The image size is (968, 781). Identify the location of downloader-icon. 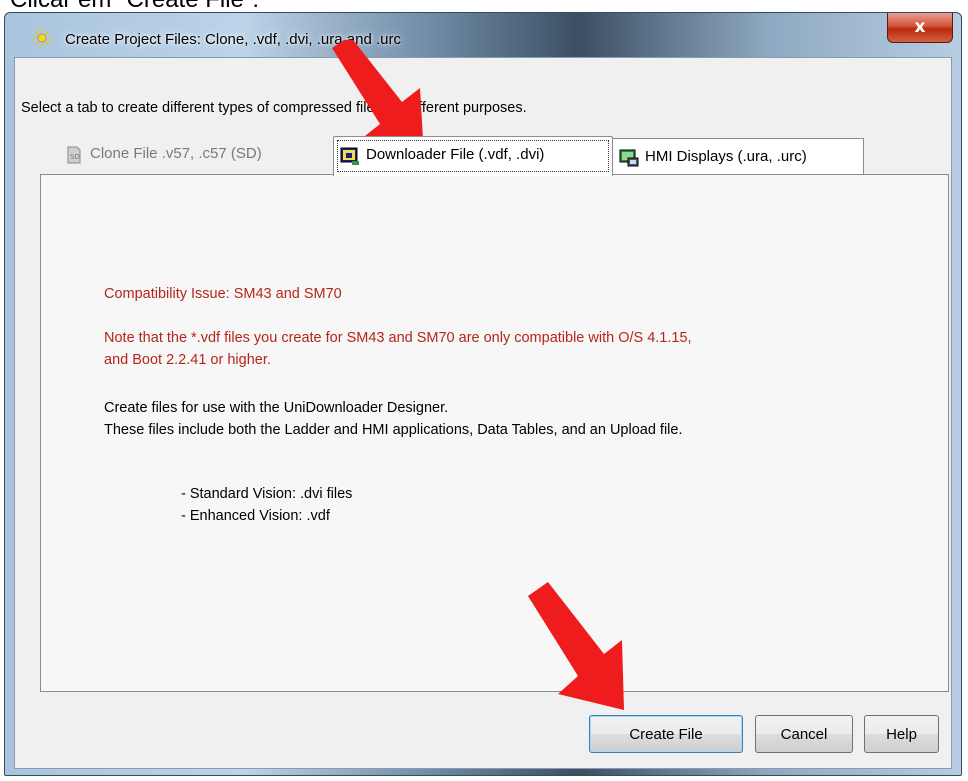
(349, 156).